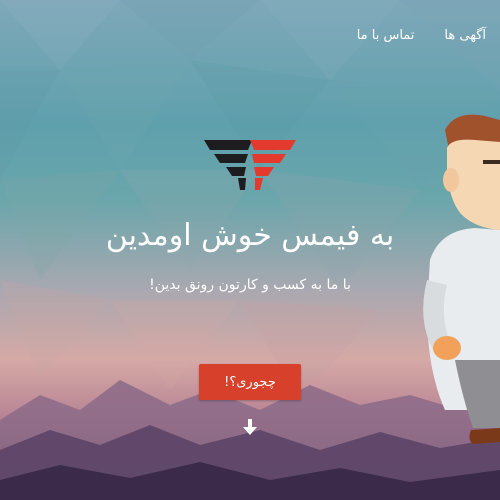 This screenshot has width=500, height=500. Describe the element at coordinates (250, 165) in the screenshot. I see `famous-logo` at that location.